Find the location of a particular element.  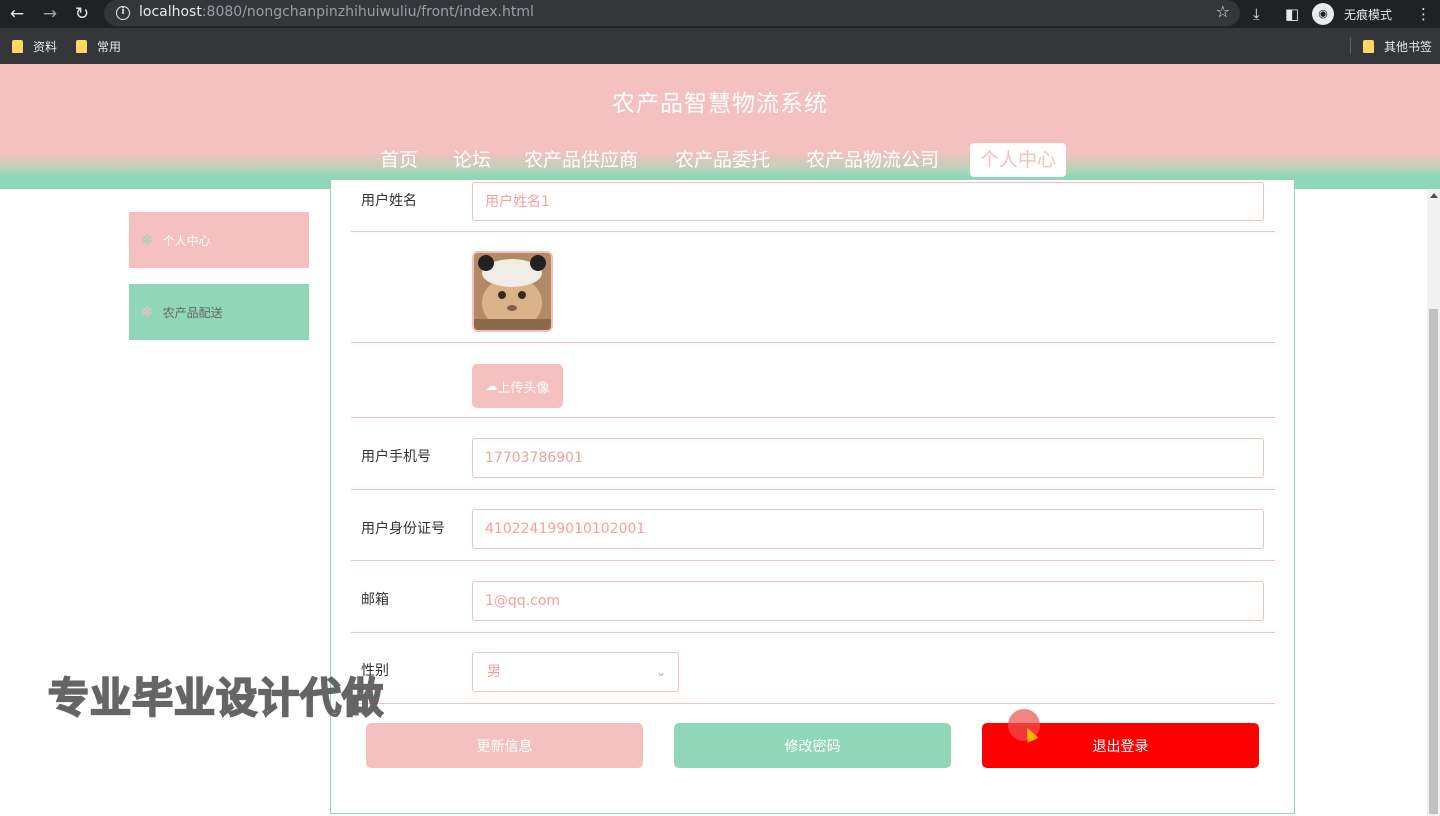

download-icon: ⤓ is located at coordinates (1256, 14).